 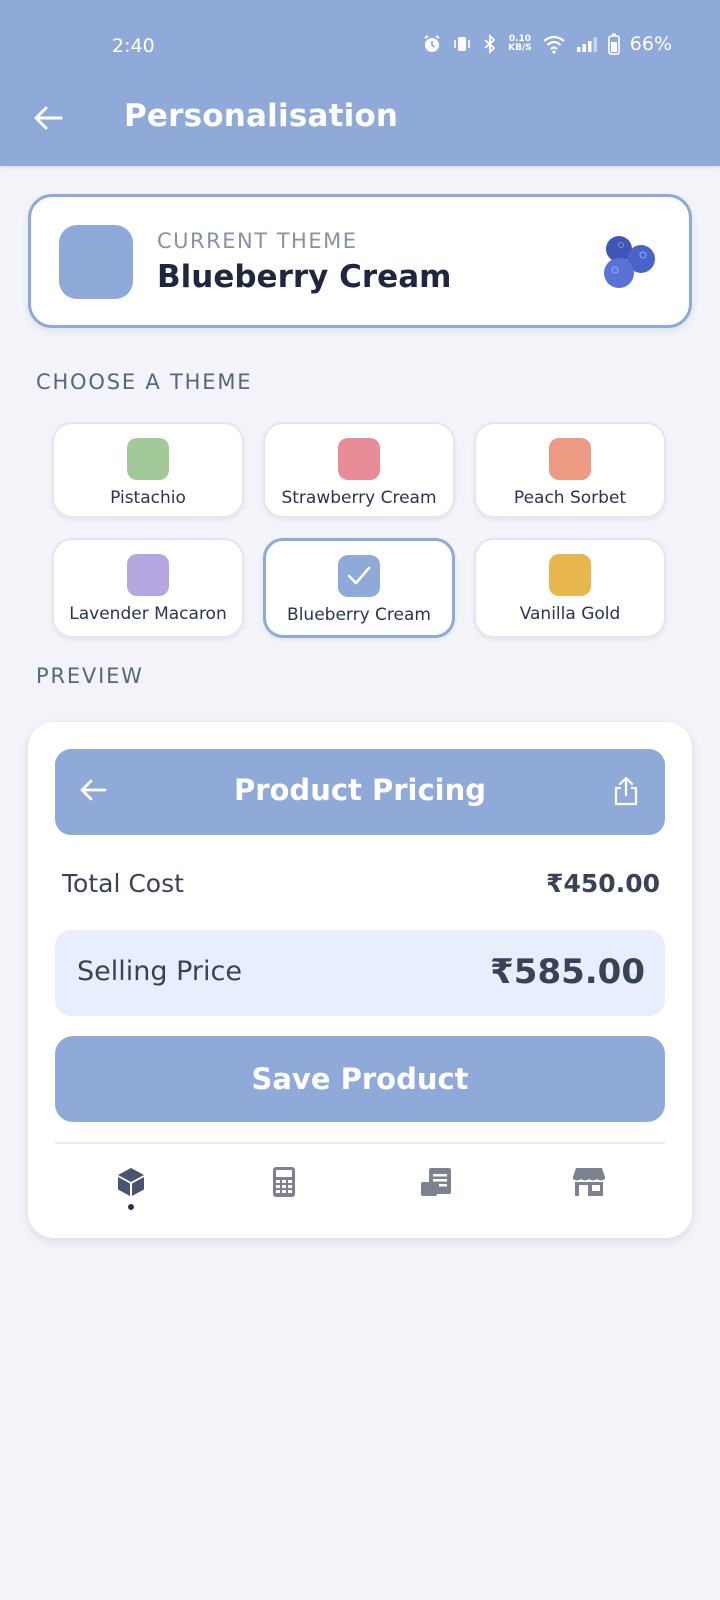 What do you see at coordinates (131, 1207) in the screenshot?
I see `active-indicator` at bounding box center [131, 1207].